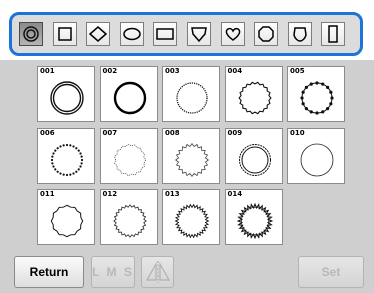 The height and width of the screenshot is (293, 374). What do you see at coordinates (172, 132) in the screenshot?
I see `pattern-number: 008` at bounding box center [172, 132].